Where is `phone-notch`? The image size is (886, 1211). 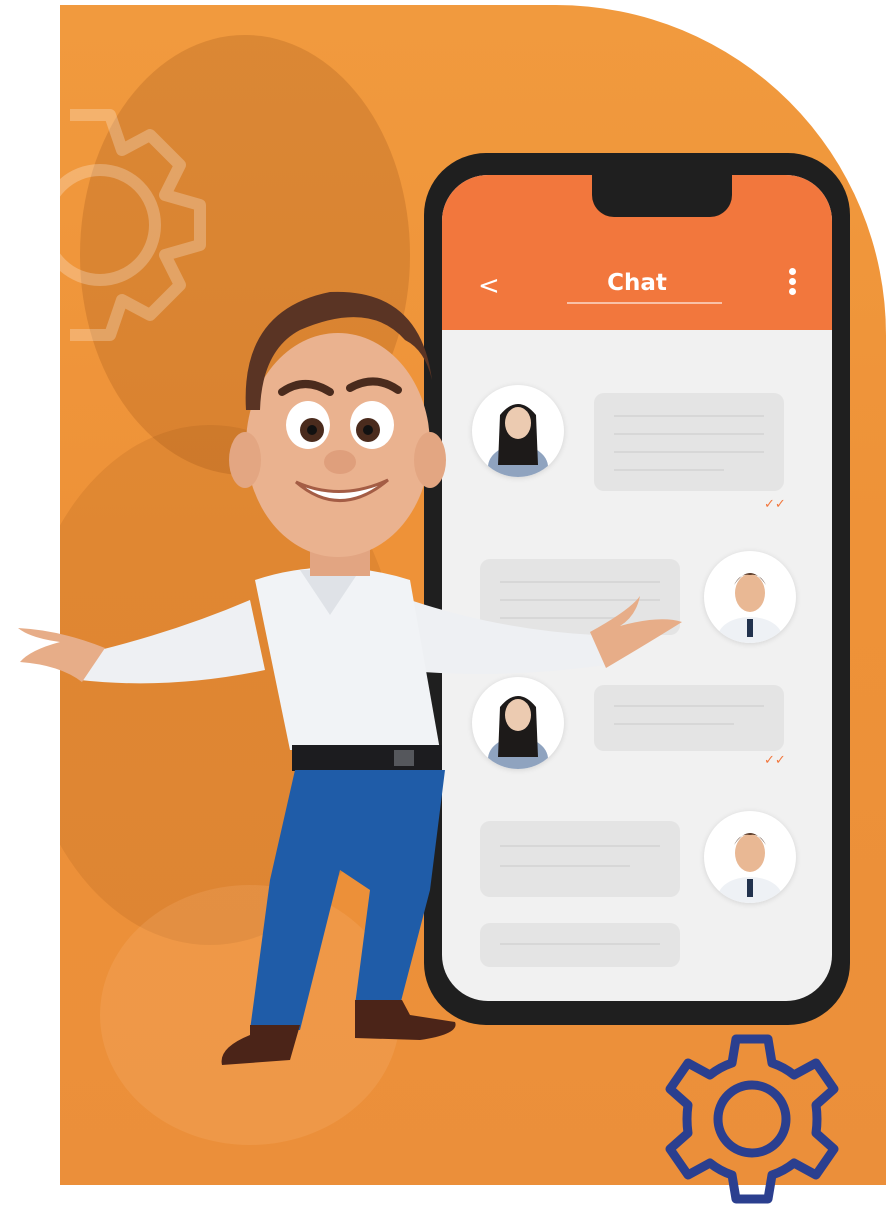
phone-notch is located at coordinates (662, 196).